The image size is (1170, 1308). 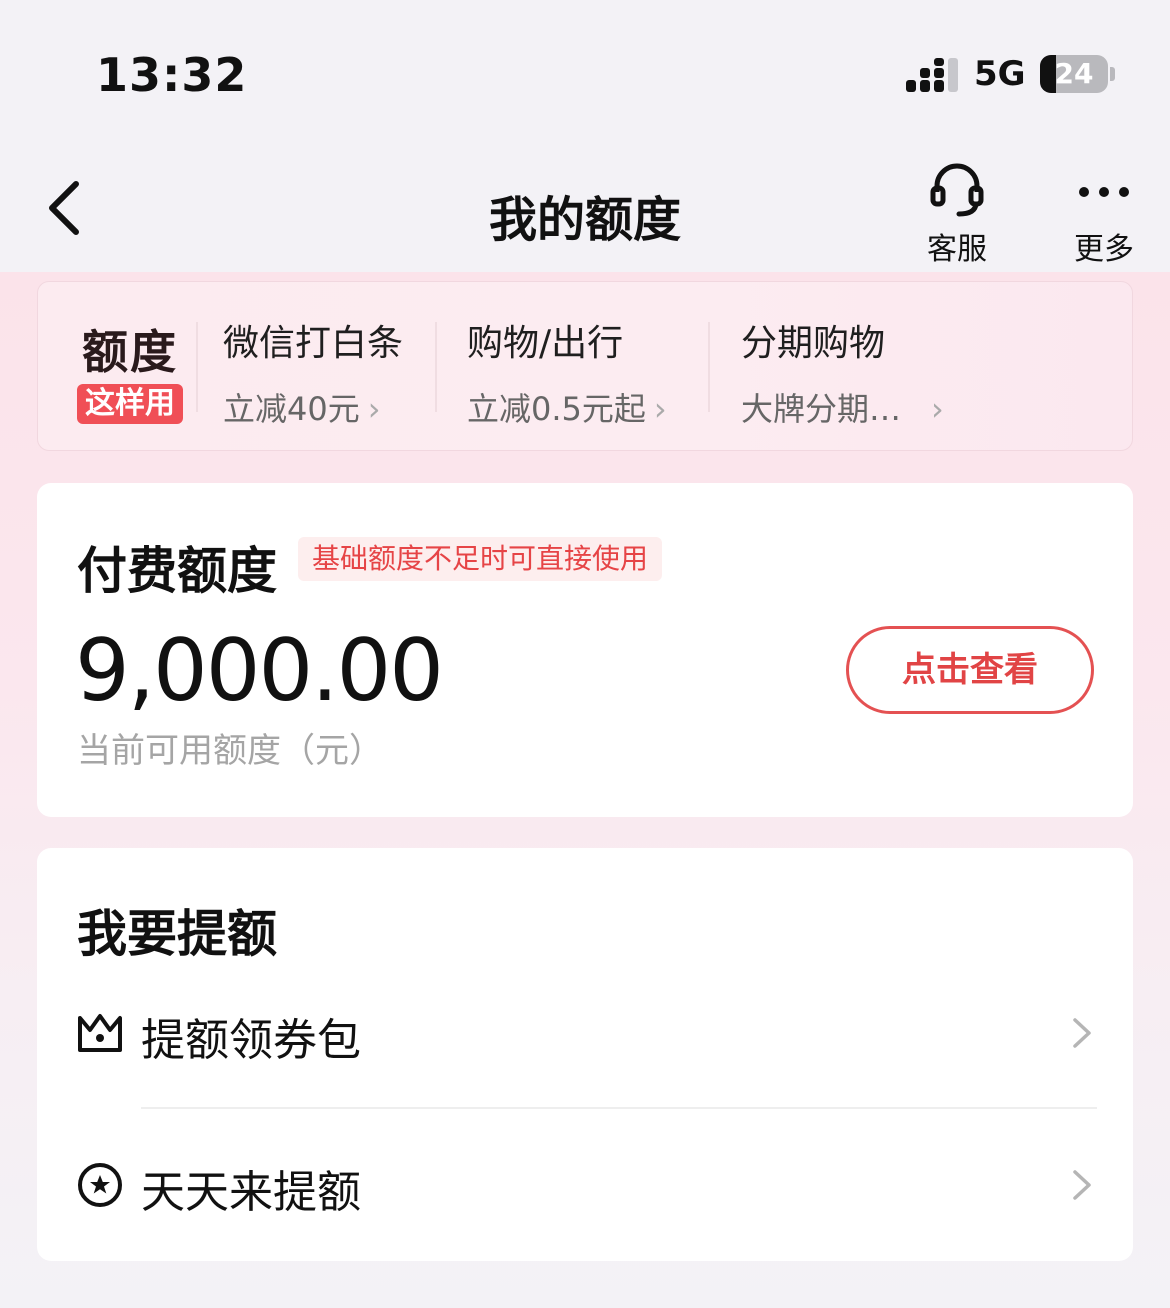 I want to click on list-item-label: 提额领券包, so click(x=251, y=1040).